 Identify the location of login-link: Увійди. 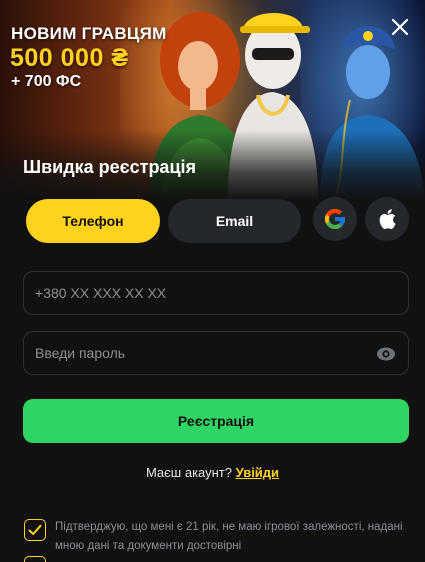
(257, 472).